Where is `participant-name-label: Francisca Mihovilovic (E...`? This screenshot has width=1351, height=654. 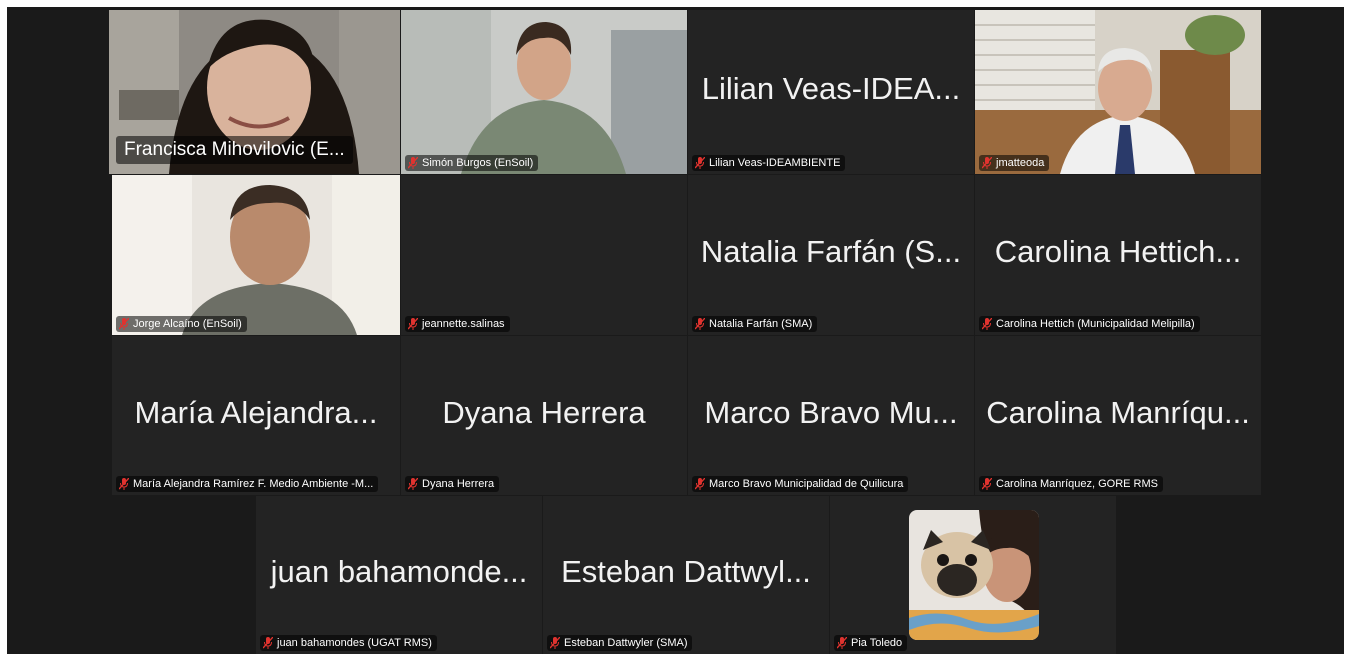 participant-name-label: Francisca Mihovilovic (E... is located at coordinates (234, 150).